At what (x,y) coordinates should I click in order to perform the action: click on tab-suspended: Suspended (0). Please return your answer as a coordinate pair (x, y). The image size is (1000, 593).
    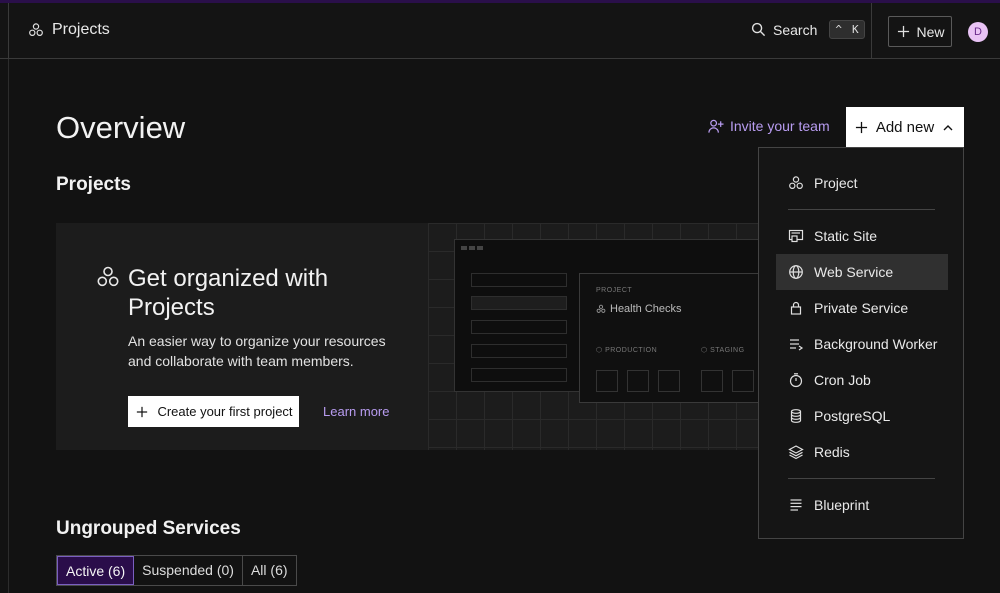
    Looking at the image, I should click on (188, 570).